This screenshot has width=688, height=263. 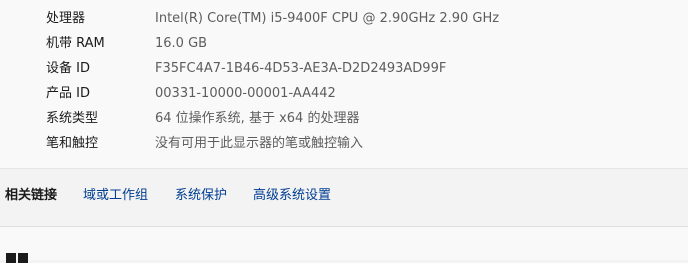 What do you see at coordinates (344, 44) in the screenshot?
I see `spec-row-ram: 机带 RAM 16.0 GB` at bounding box center [344, 44].